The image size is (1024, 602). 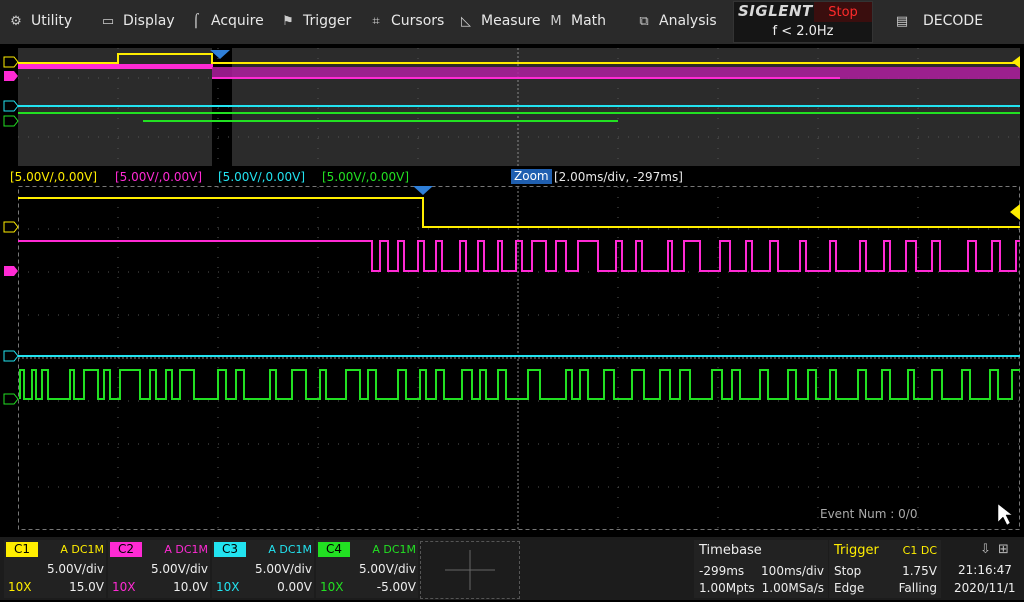 I want to click on channel-4-panel: C4 A DC1M 5.00V/div 10X -5.00V, so click(x=367, y=569).